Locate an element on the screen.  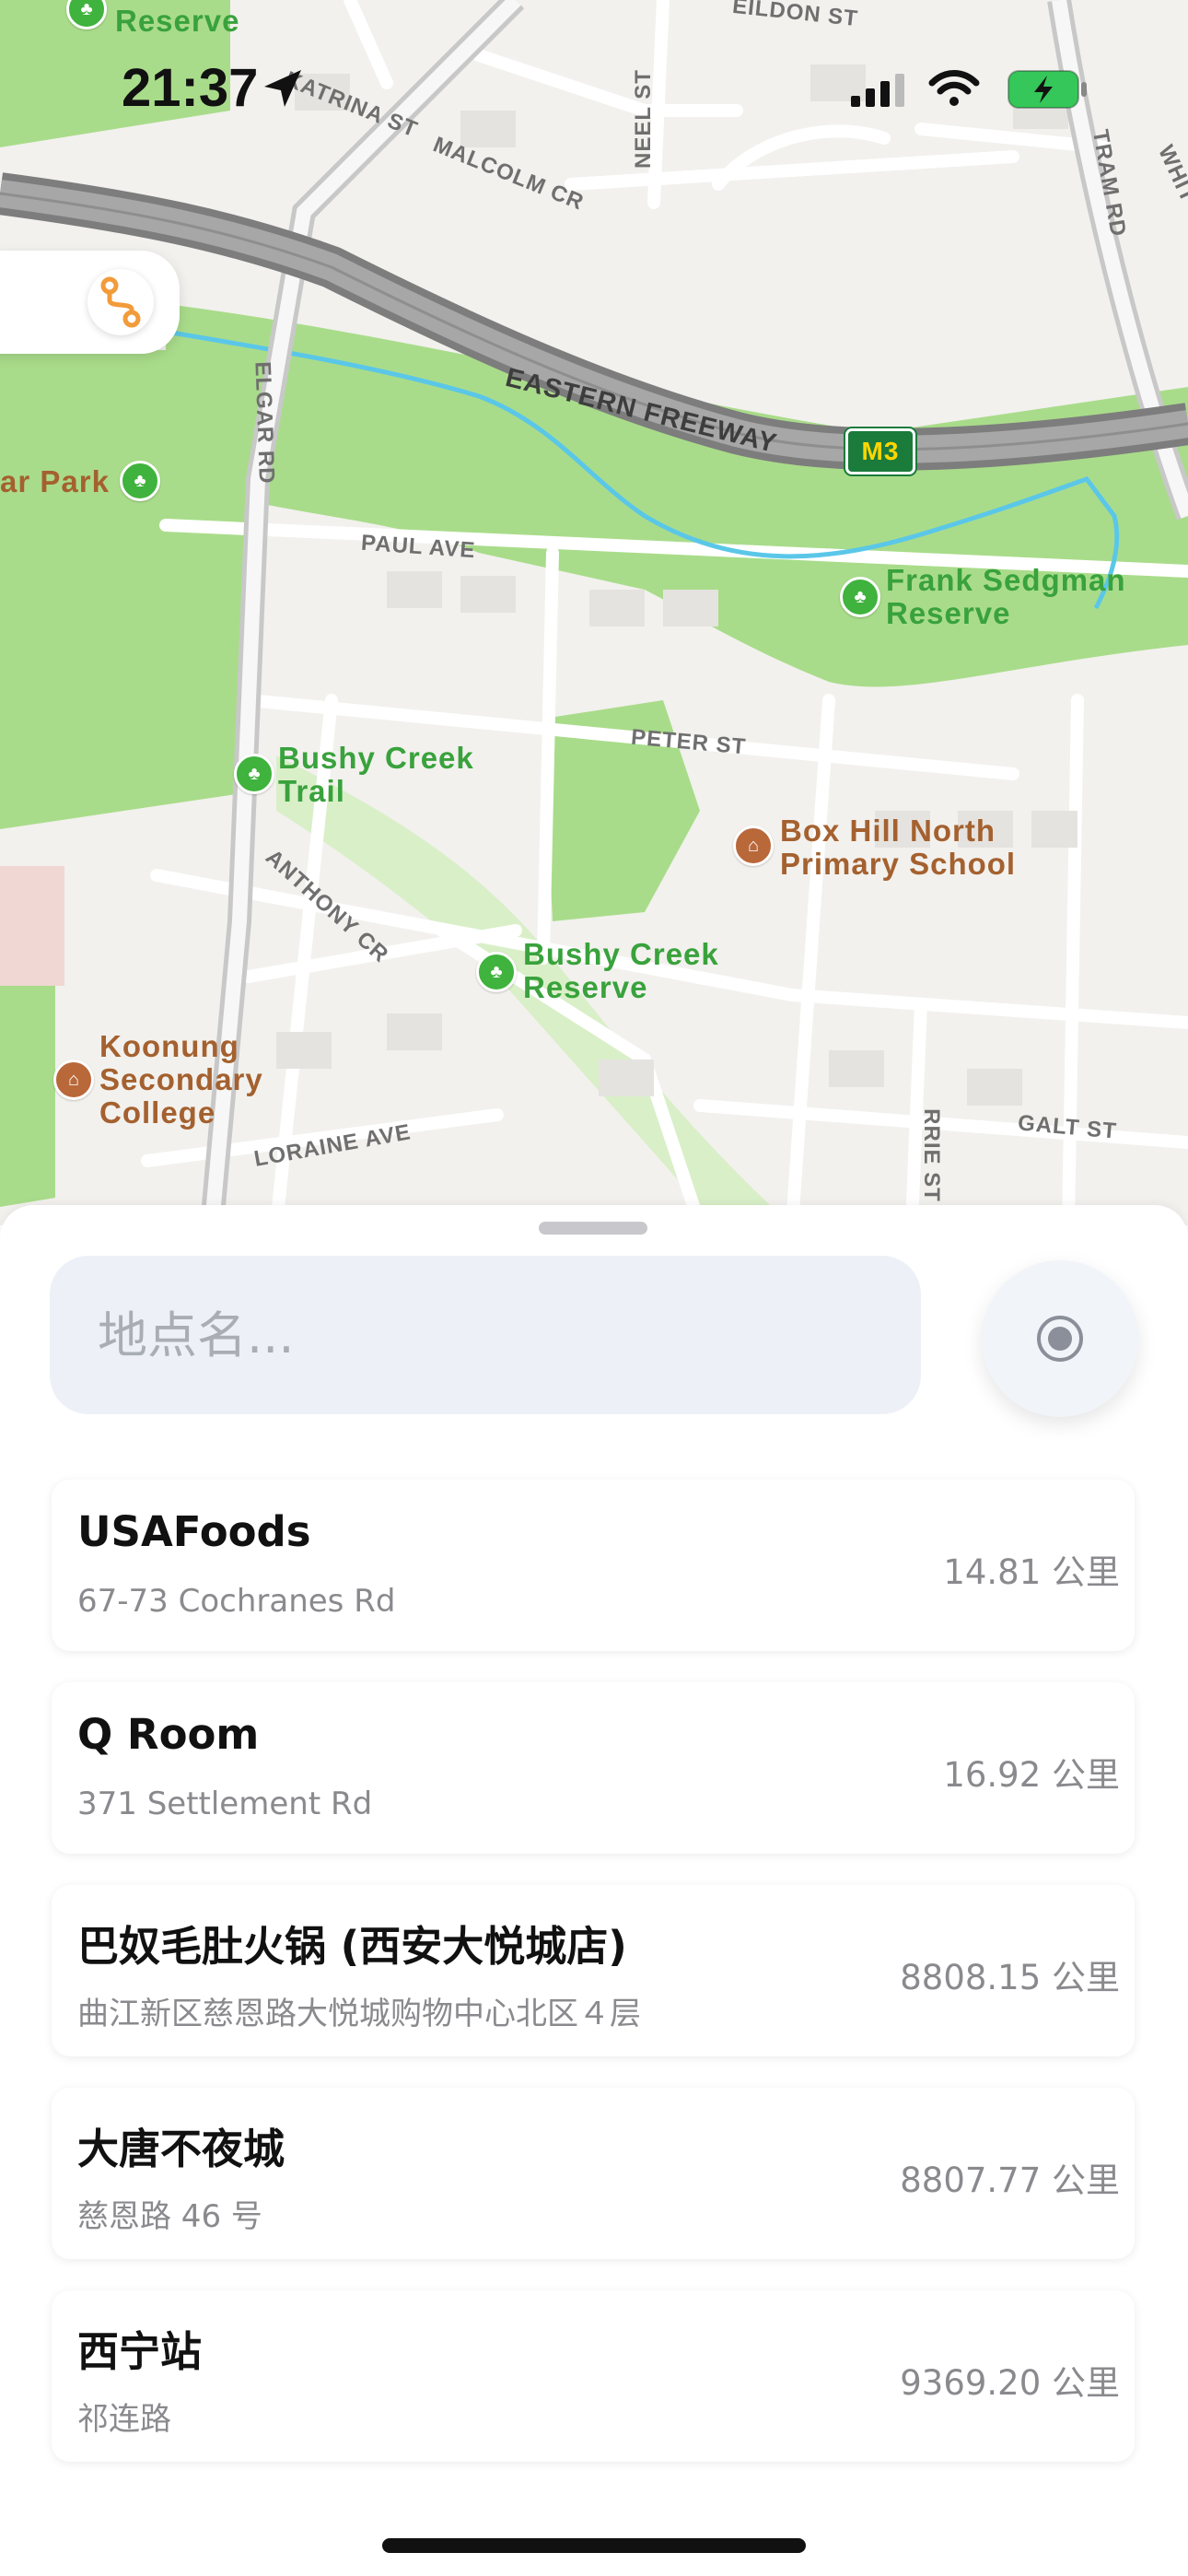
map-label-koonung-2: Secondary is located at coordinates (181, 1079).